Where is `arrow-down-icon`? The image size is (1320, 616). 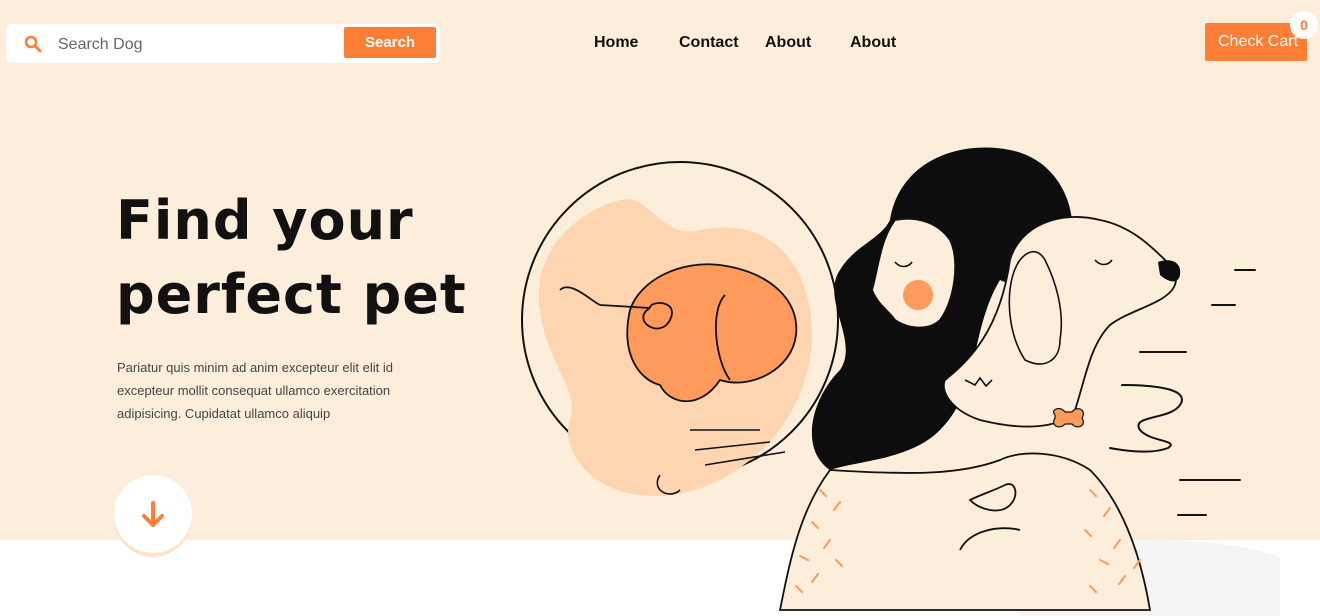
arrow-down-icon is located at coordinates (153, 514).